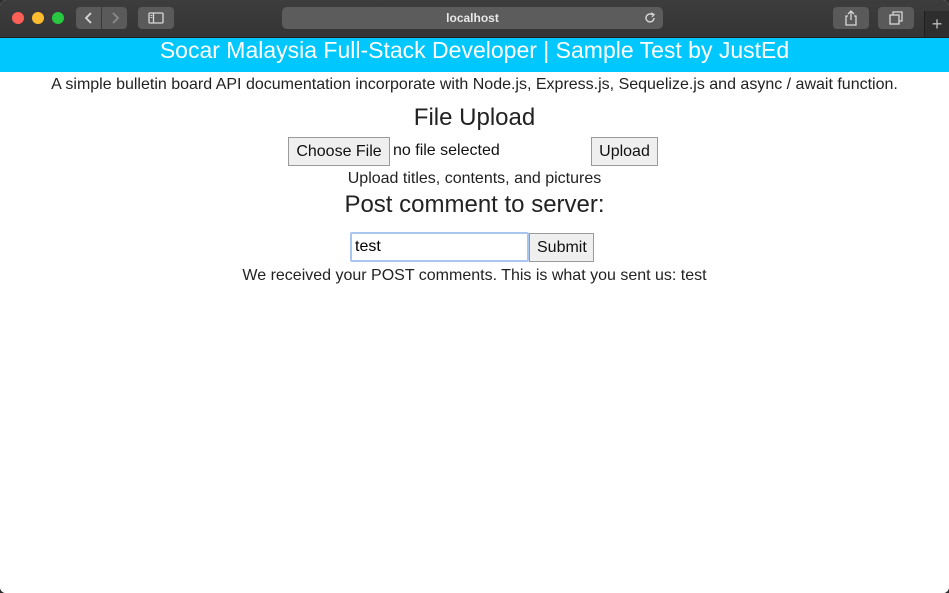 This screenshot has height=593, width=949. I want to click on address-bar: localhost, so click(472, 18).